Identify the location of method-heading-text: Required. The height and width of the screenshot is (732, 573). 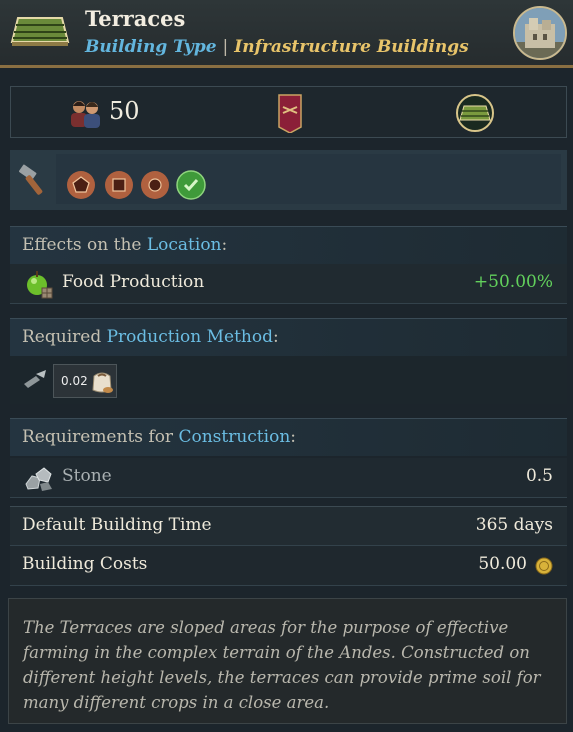
(64, 337).